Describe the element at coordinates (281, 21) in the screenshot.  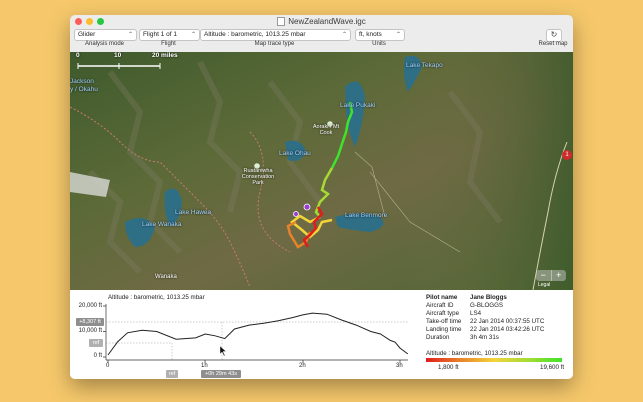
I see `document-icon` at that location.